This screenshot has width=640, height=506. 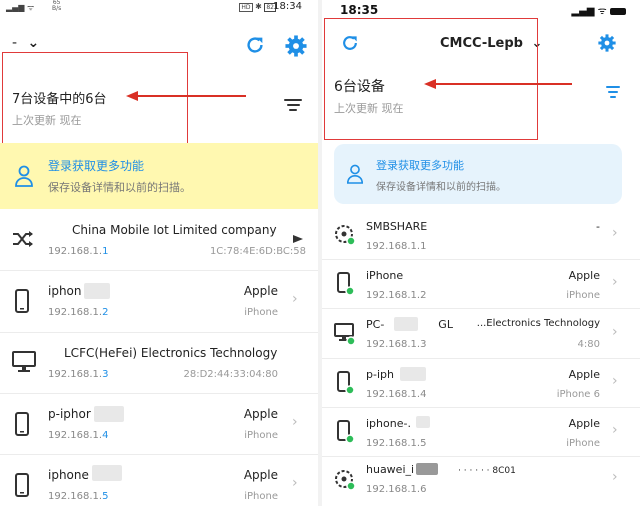 I want to click on device-name: iPhone, so click(x=385, y=275).